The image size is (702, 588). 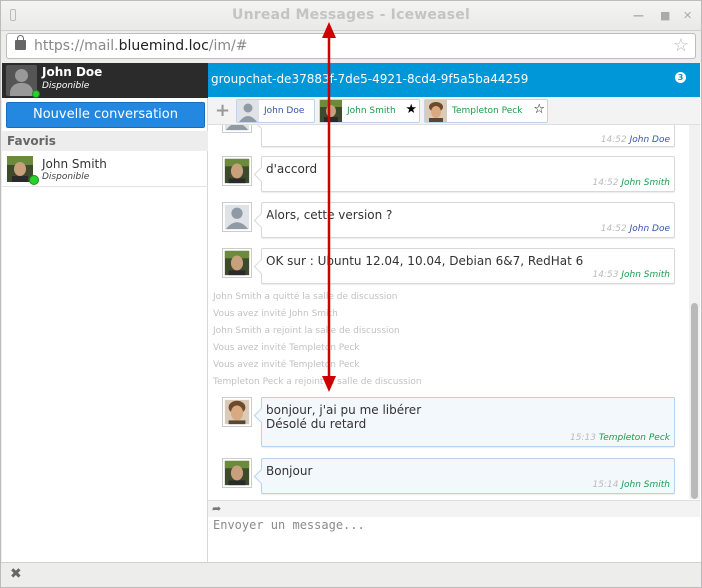 What do you see at coordinates (468, 174) in the screenshot?
I see `message-bubble: d'accord 14:52 John Smith` at bounding box center [468, 174].